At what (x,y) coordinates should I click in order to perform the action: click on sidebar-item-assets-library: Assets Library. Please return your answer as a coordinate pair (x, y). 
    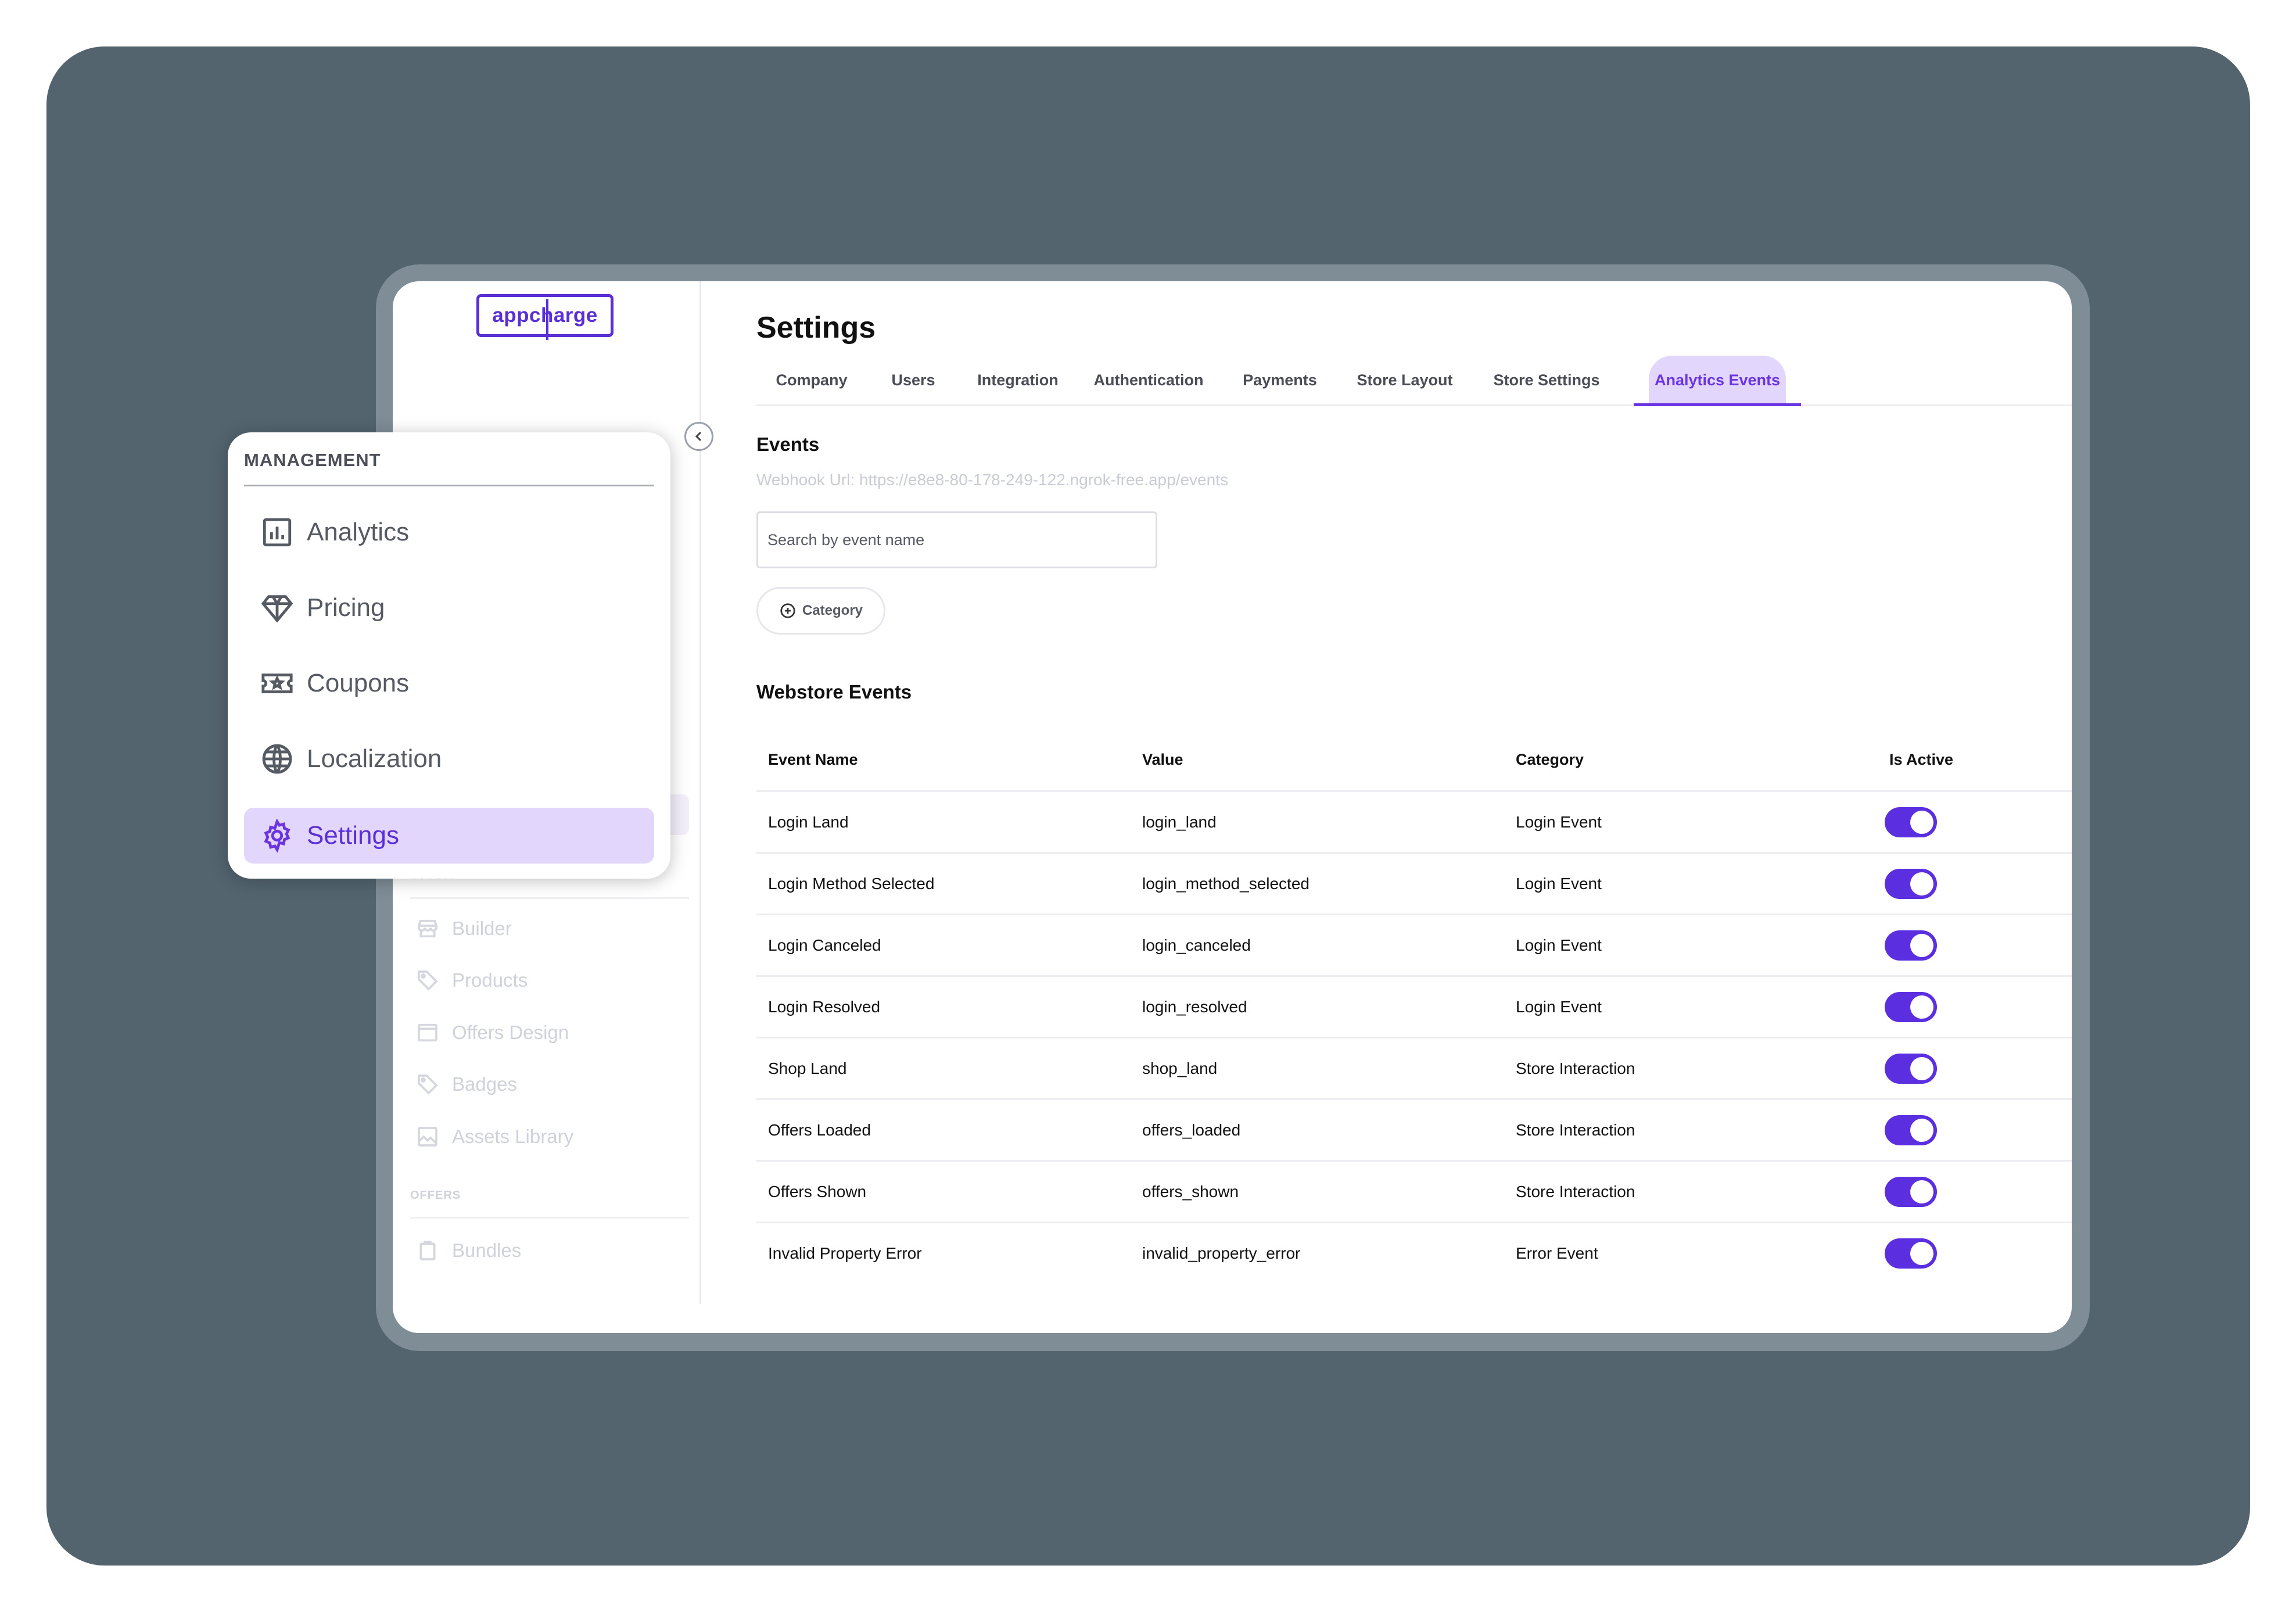
    Looking at the image, I should click on (494, 1136).